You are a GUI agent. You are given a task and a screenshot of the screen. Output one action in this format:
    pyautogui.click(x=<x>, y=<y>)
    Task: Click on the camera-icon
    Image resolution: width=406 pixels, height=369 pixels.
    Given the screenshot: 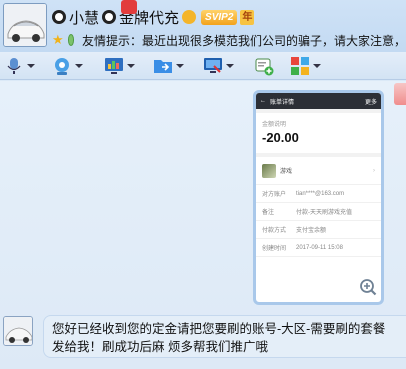 What is the action you would take?
    pyautogui.click(x=62, y=66)
    